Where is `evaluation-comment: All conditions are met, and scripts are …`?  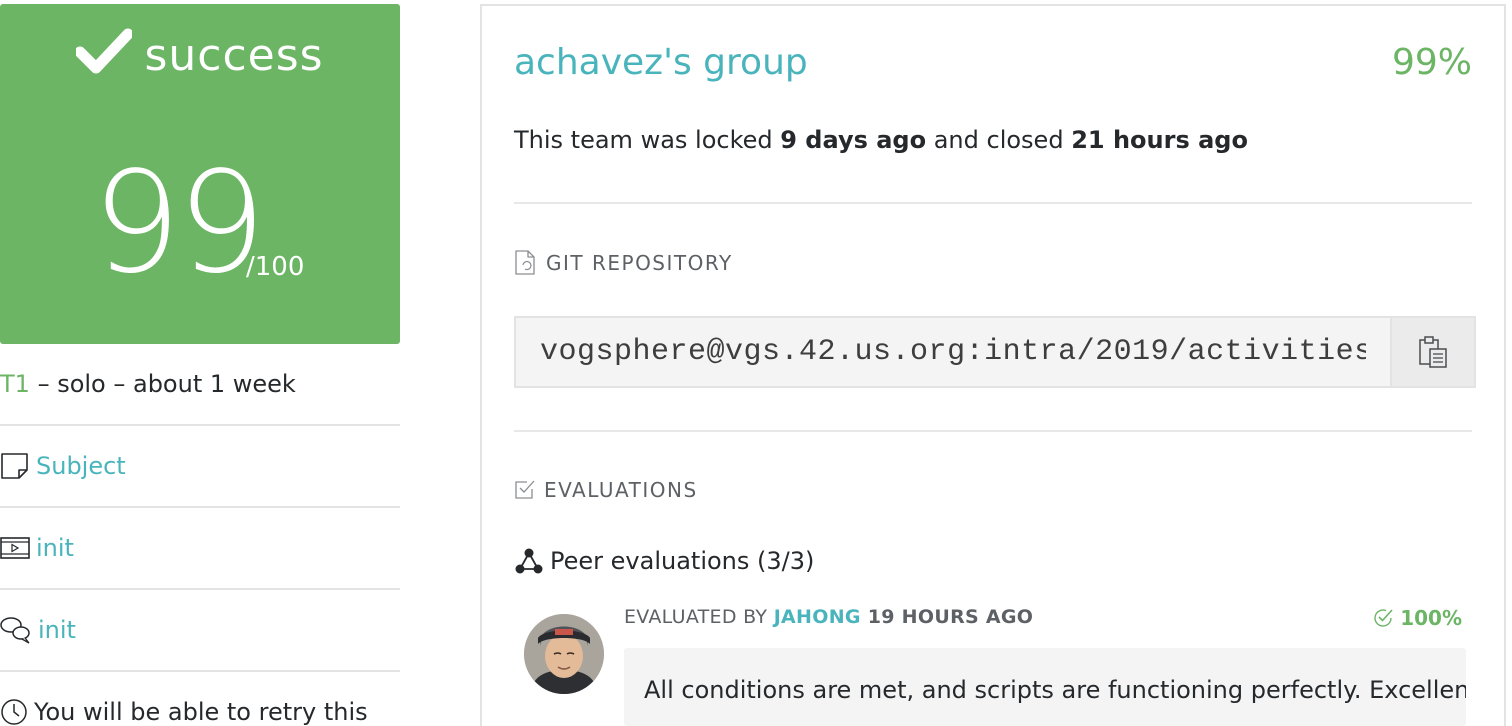 evaluation-comment: All conditions are met, and scripts are … is located at coordinates (1045, 687).